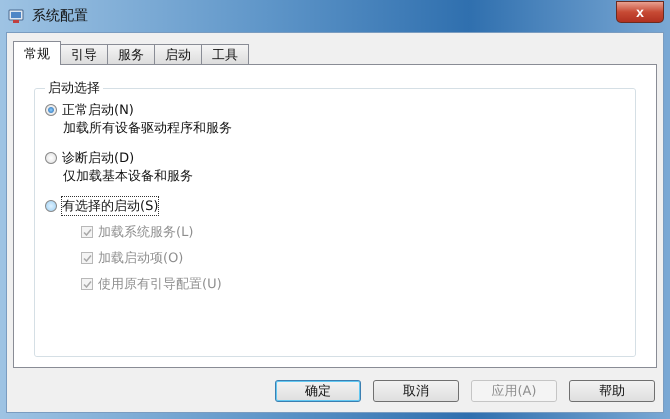 This screenshot has width=670, height=419. Describe the element at coordinates (416, 391) in the screenshot. I see `dialog-button: 取消` at that location.